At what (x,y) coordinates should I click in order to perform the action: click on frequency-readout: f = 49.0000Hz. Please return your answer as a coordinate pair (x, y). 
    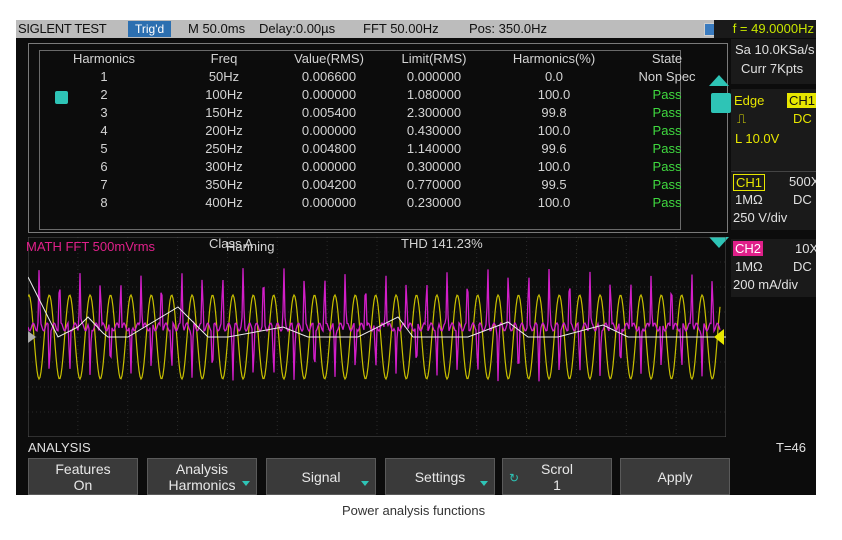
    Looking at the image, I should click on (765, 29).